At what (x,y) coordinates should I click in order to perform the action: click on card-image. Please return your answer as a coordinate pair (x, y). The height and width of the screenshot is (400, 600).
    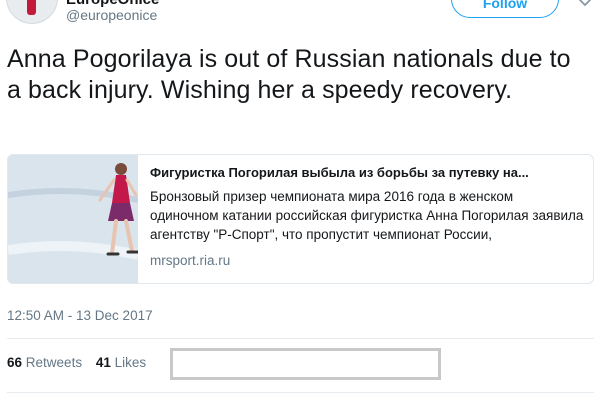
    Looking at the image, I should click on (74, 219).